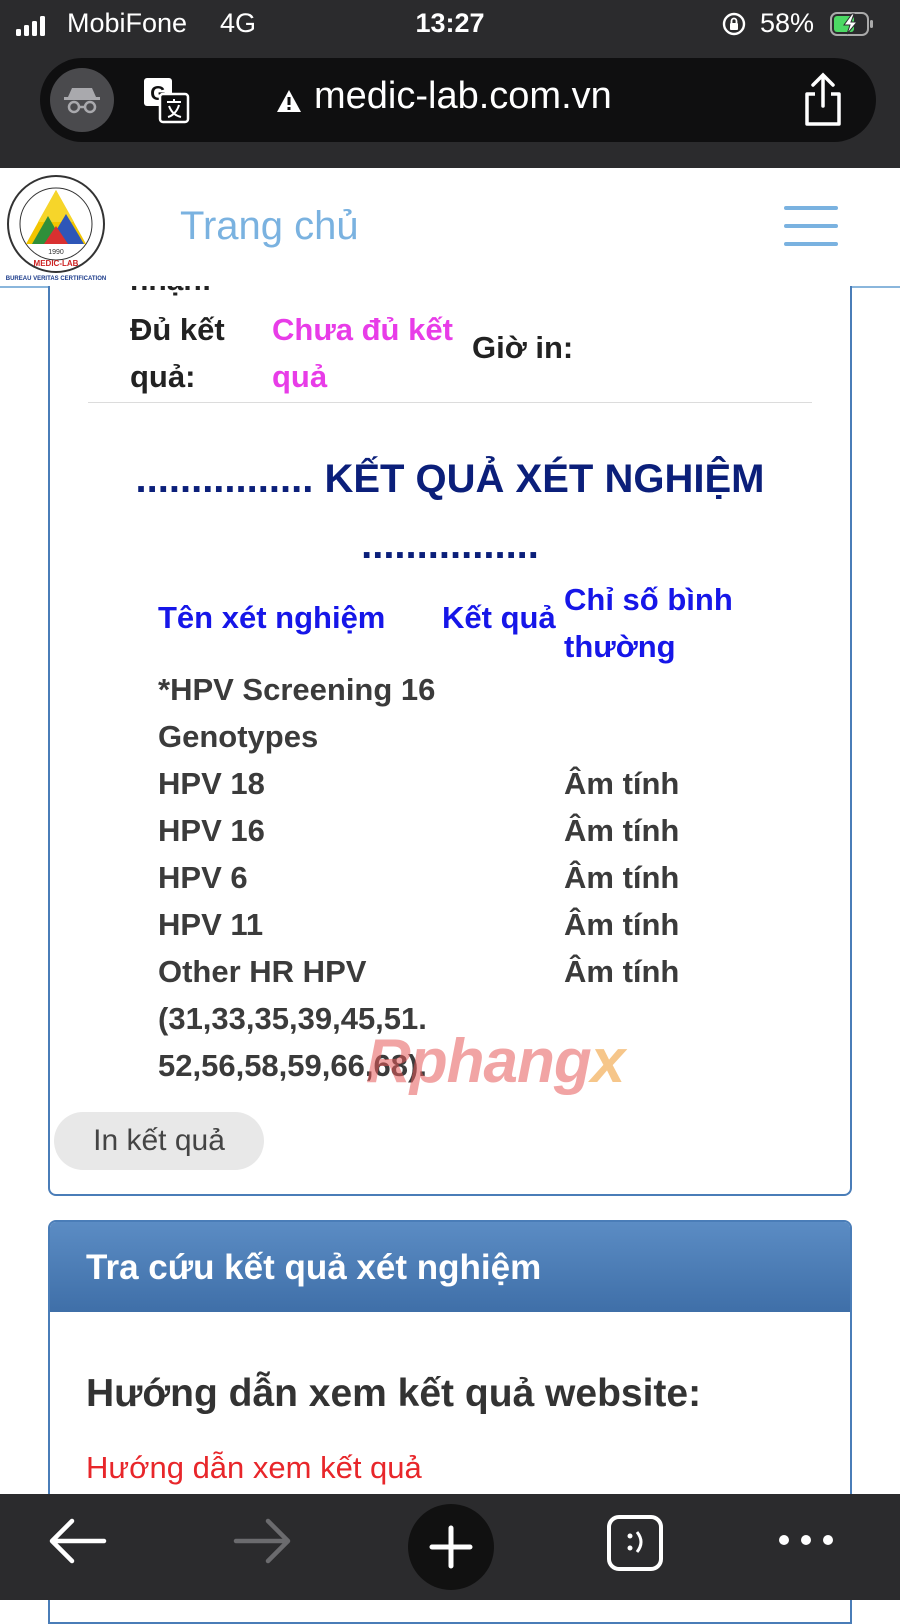  Describe the element at coordinates (269, 226) in the screenshot. I see `nav-home-link: Trang chủ` at that location.